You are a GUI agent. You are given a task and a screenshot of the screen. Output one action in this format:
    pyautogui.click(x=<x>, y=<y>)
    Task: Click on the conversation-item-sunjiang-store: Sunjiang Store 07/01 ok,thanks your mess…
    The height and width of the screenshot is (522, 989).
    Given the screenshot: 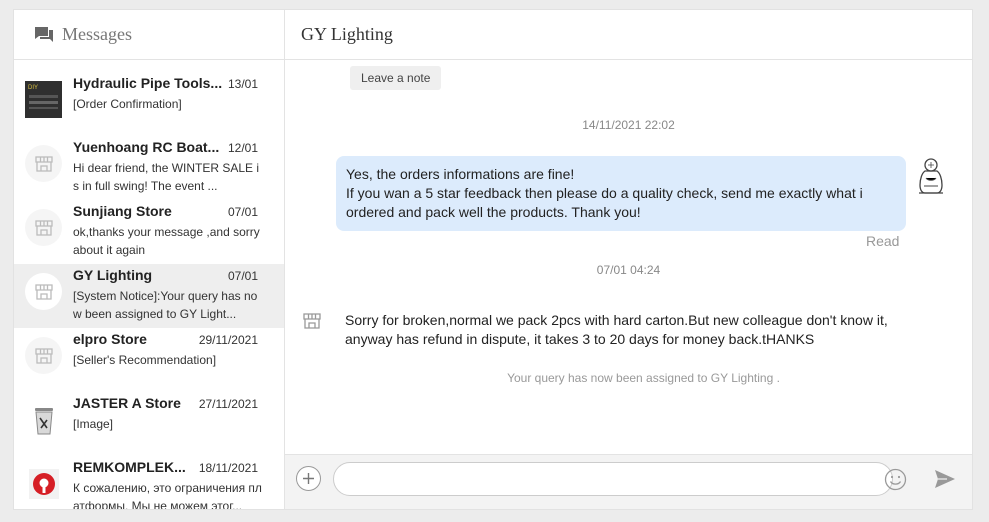 What is the action you would take?
    pyautogui.click(x=149, y=232)
    